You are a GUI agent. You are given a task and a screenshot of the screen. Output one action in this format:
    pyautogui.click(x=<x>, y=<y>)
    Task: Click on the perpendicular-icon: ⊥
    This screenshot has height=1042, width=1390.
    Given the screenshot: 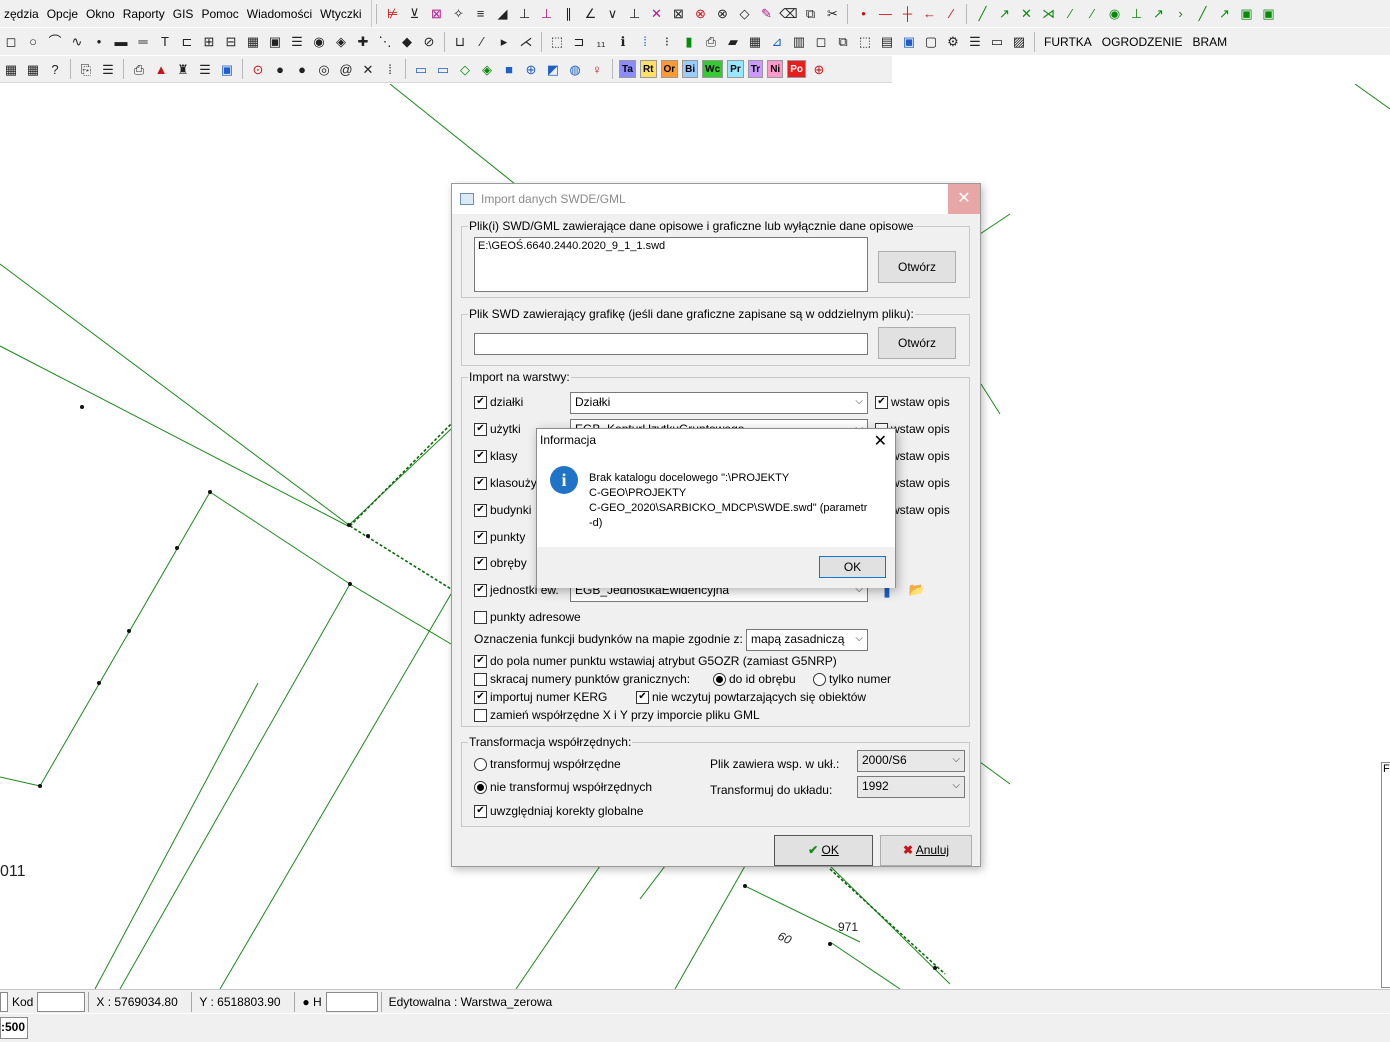 What is the action you would take?
    pyautogui.click(x=524, y=14)
    